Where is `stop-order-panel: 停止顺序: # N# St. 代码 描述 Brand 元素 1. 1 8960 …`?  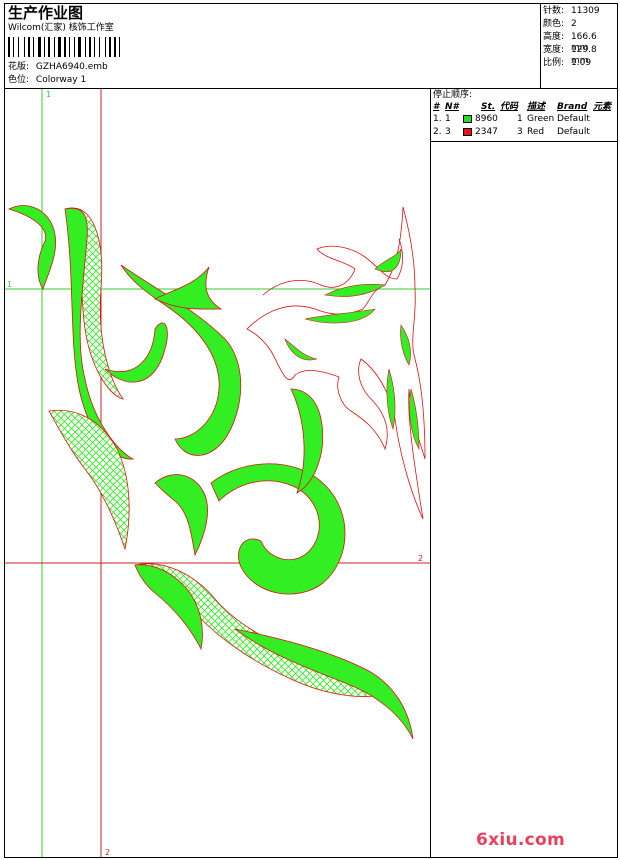 stop-order-panel: 停止顺序: # N# St. 代码 描述 Brand 元素 1. 1 8960 … is located at coordinates (524, 115).